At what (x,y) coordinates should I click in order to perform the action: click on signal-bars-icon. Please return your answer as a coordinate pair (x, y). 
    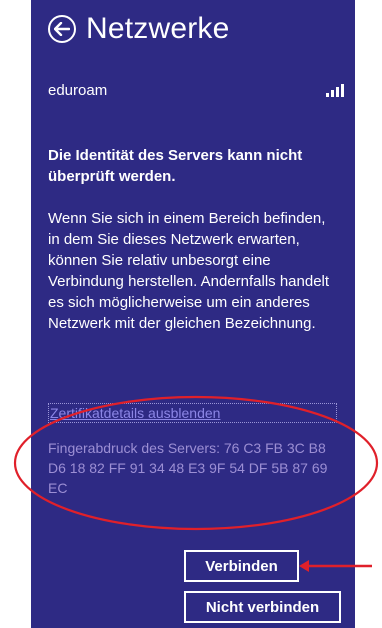
    Looking at the image, I should click on (335, 90).